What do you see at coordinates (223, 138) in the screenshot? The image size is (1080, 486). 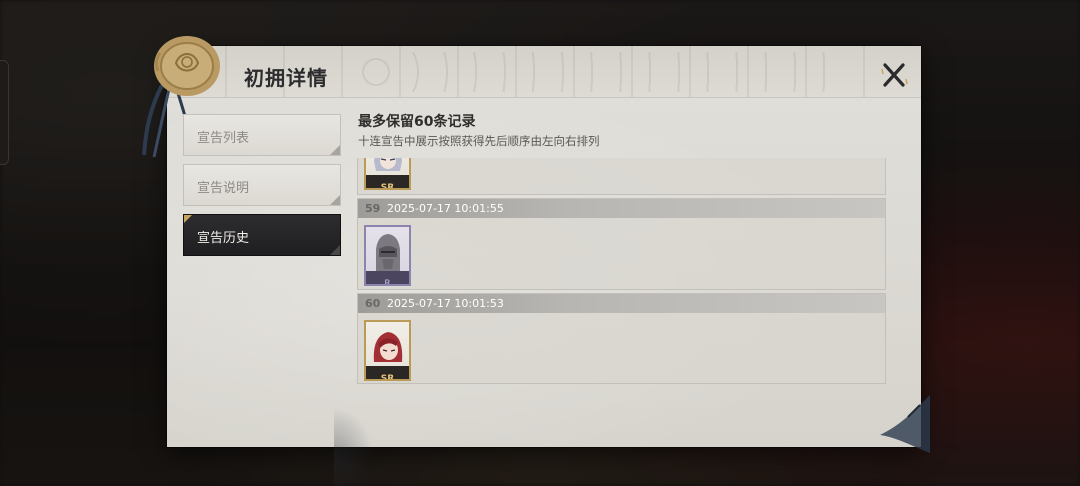 I see `tab-label: 宣告列表` at bounding box center [223, 138].